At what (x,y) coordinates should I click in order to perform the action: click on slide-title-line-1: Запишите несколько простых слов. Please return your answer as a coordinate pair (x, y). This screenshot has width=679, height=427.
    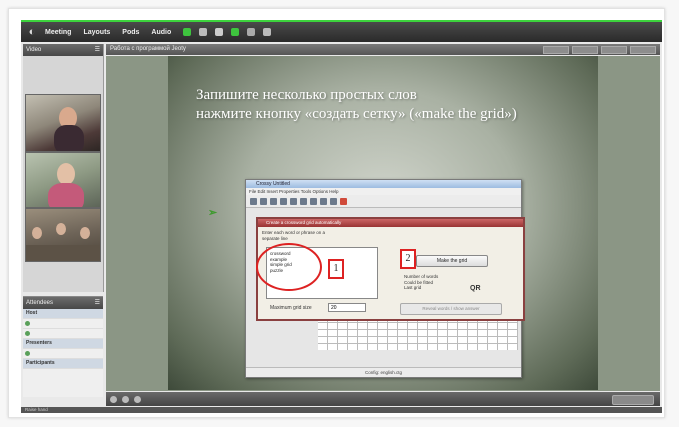
    Looking at the image, I should click on (306, 95).